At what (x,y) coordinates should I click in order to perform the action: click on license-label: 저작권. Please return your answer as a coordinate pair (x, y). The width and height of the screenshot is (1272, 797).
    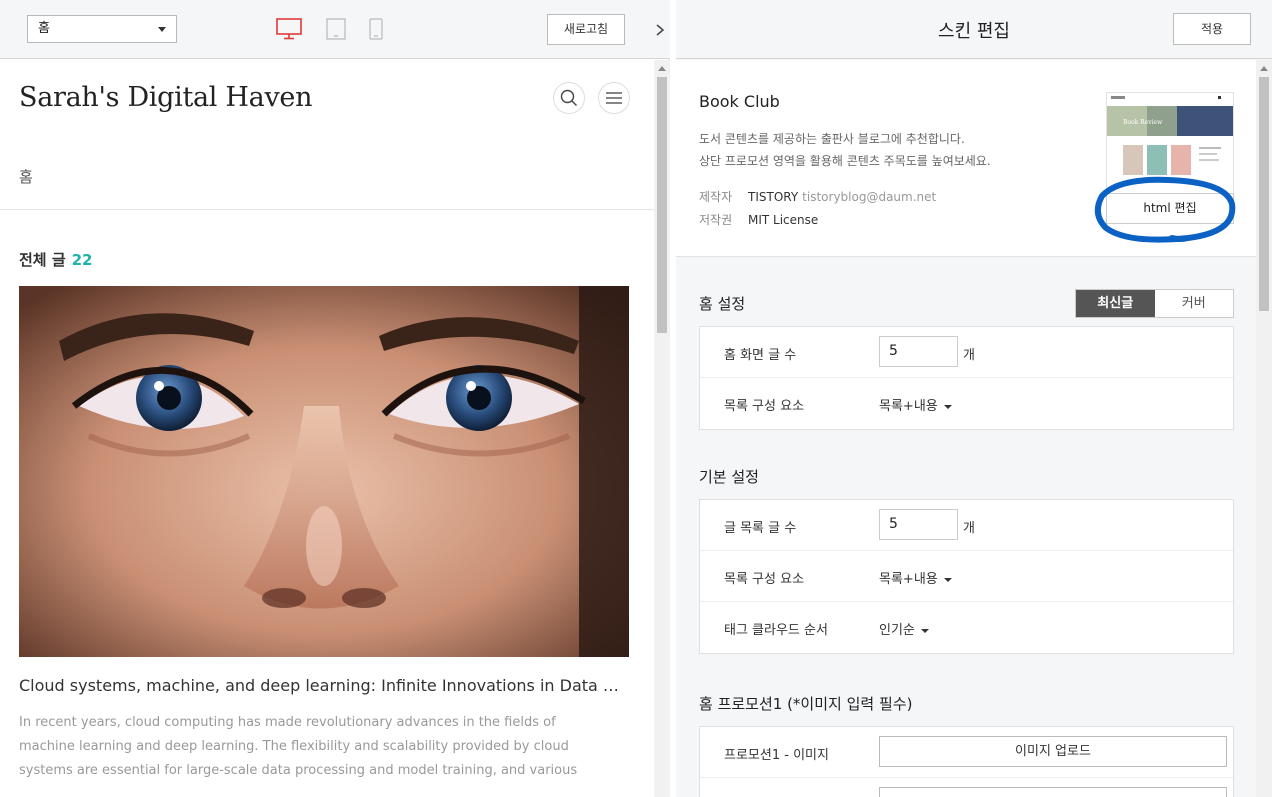
    Looking at the image, I should click on (716, 220).